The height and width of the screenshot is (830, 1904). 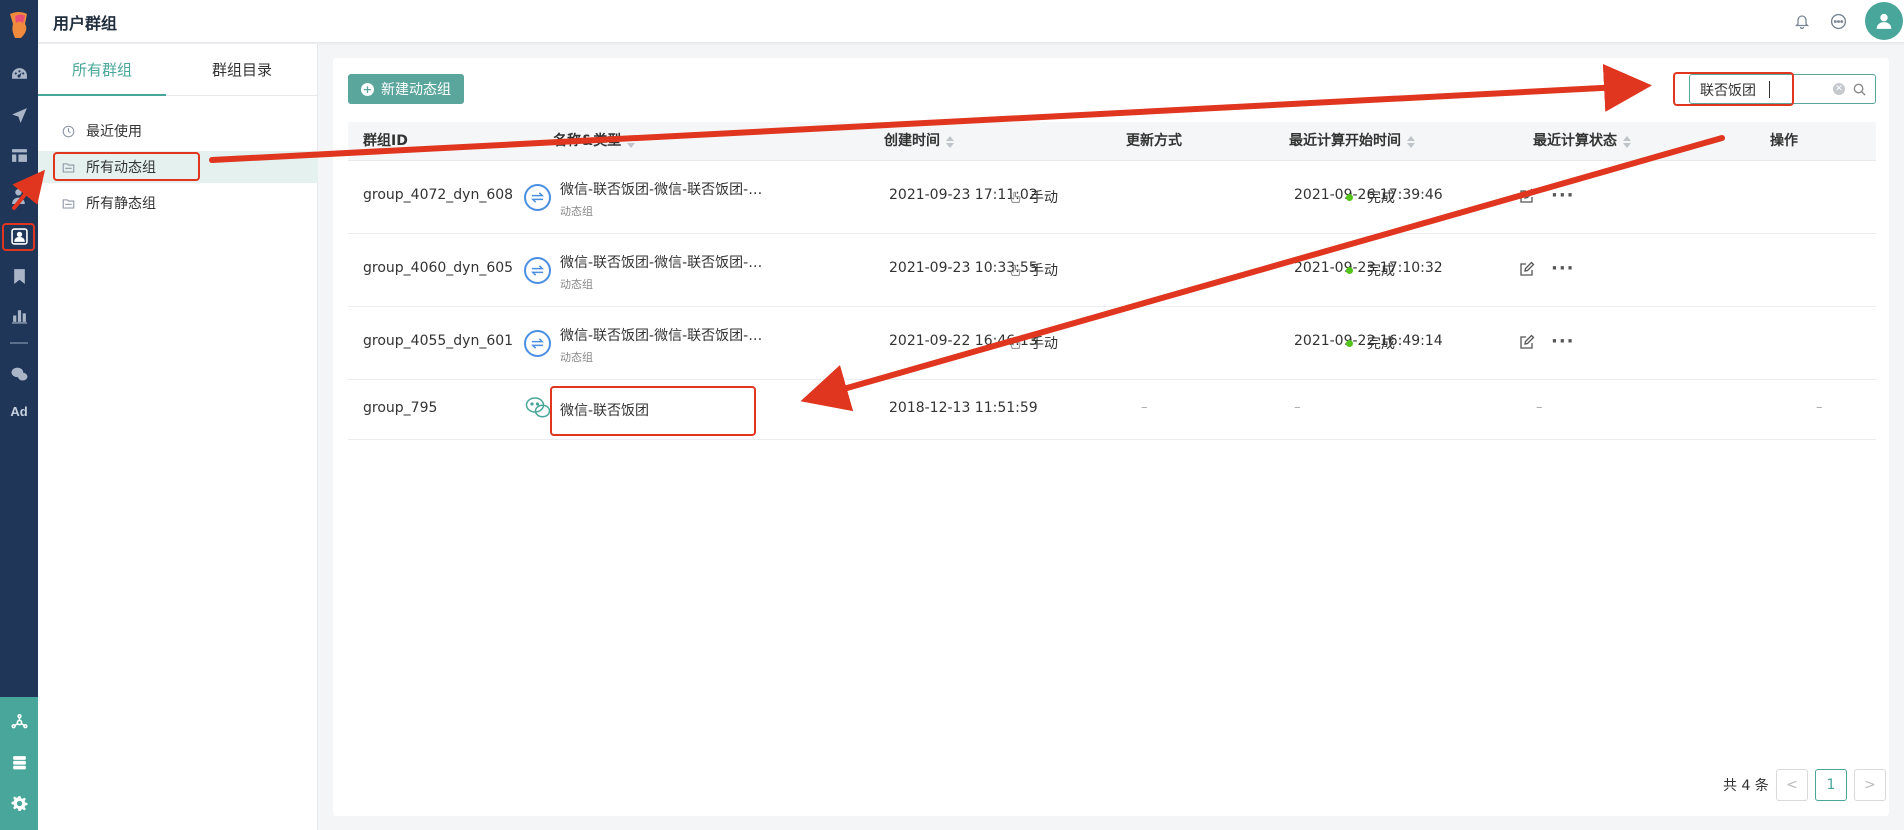 What do you see at coordinates (653, 411) in the screenshot?
I see `annotation-box-result` at bounding box center [653, 411].